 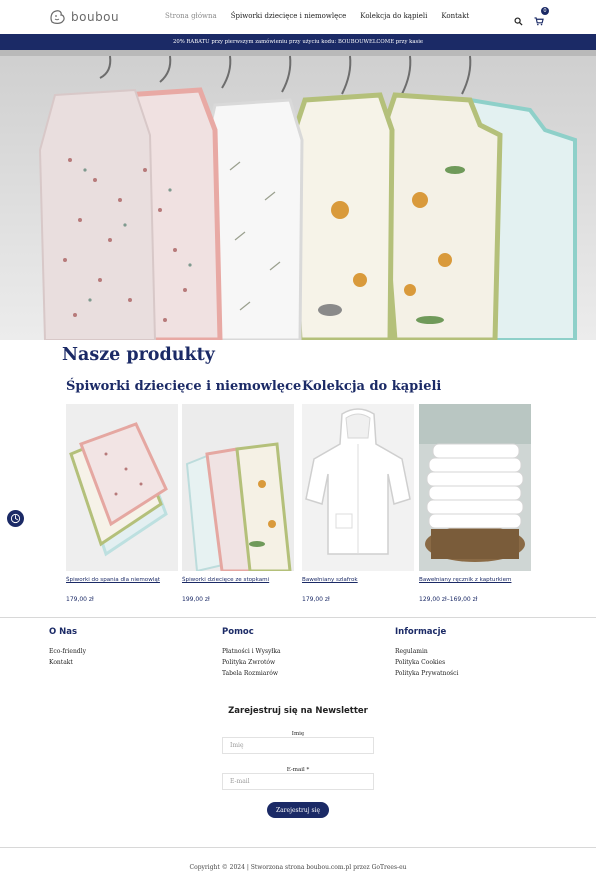 What do you see at coordinates (426, 662) in the screenshot?
I see `footer-link-cookies-policy: Polityka Cookies` at bounding box center [426, 662].